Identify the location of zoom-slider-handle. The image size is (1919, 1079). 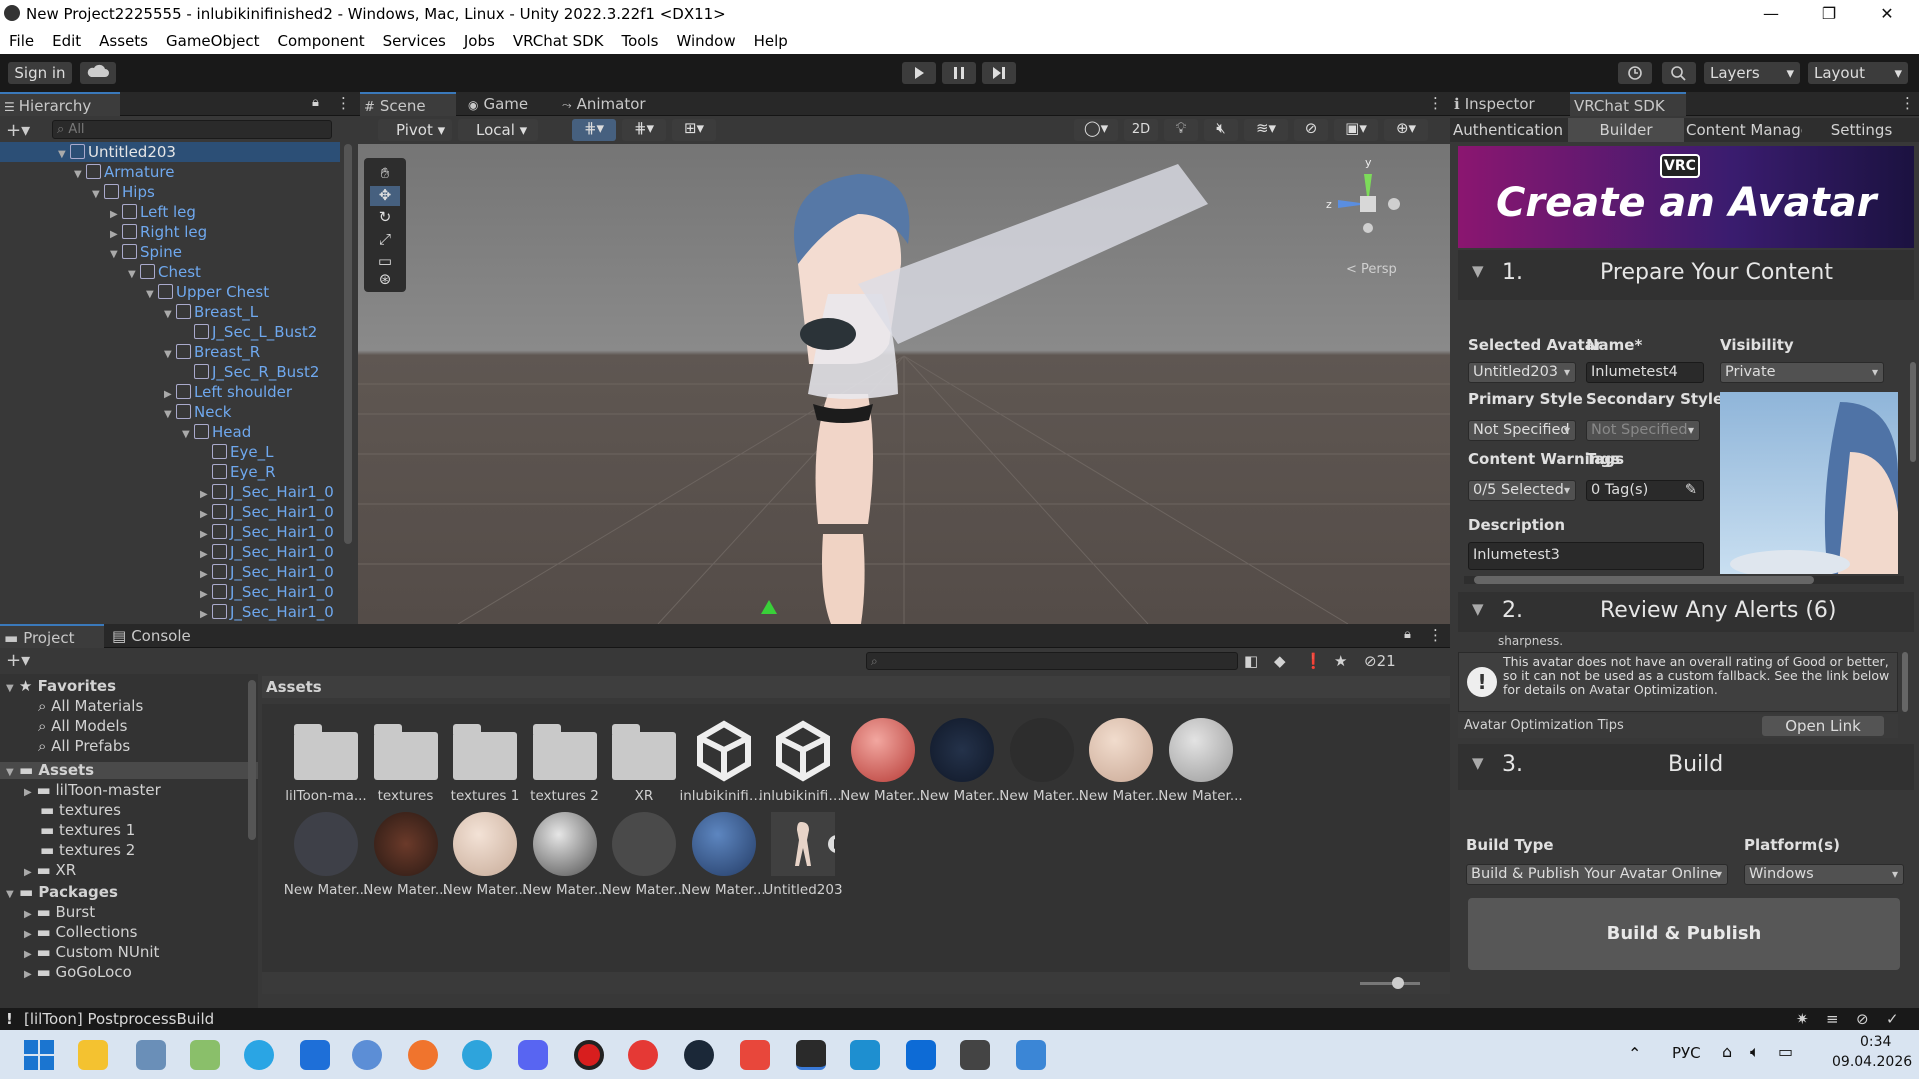
(1398, 983).